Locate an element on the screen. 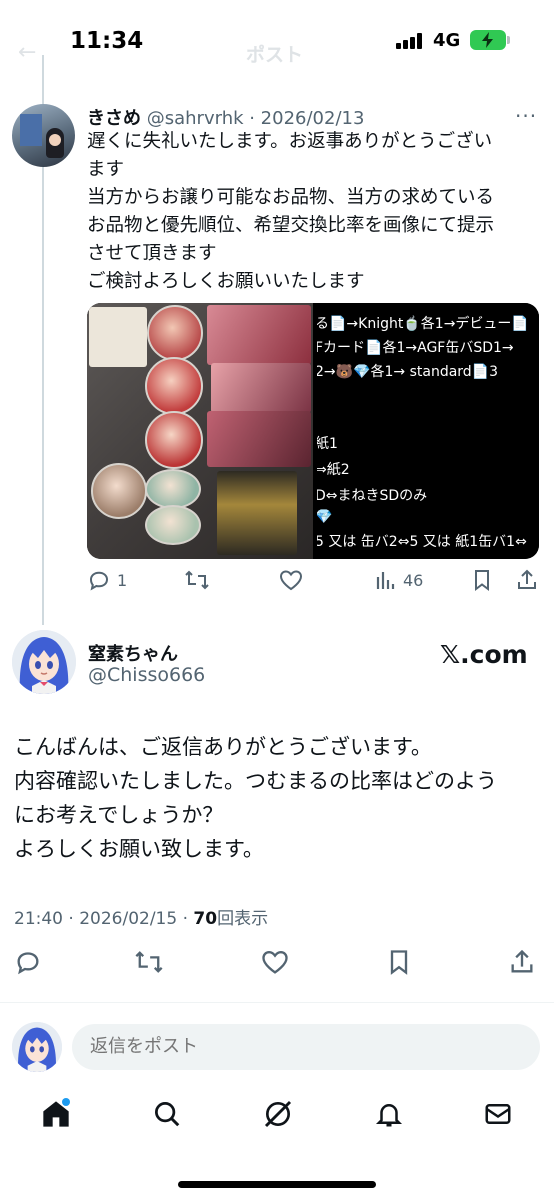  battery-charging-icon is located at coordinates (490, 40).